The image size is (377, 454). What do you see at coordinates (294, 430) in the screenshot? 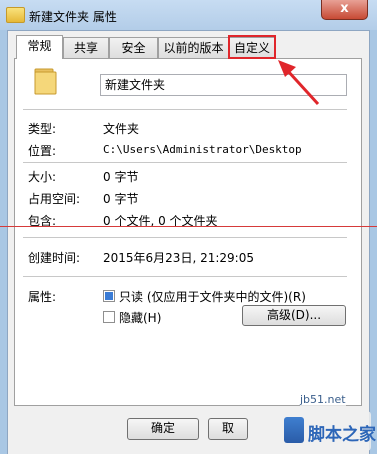
I see `watermark-icon` at bounding box center [294, 430].